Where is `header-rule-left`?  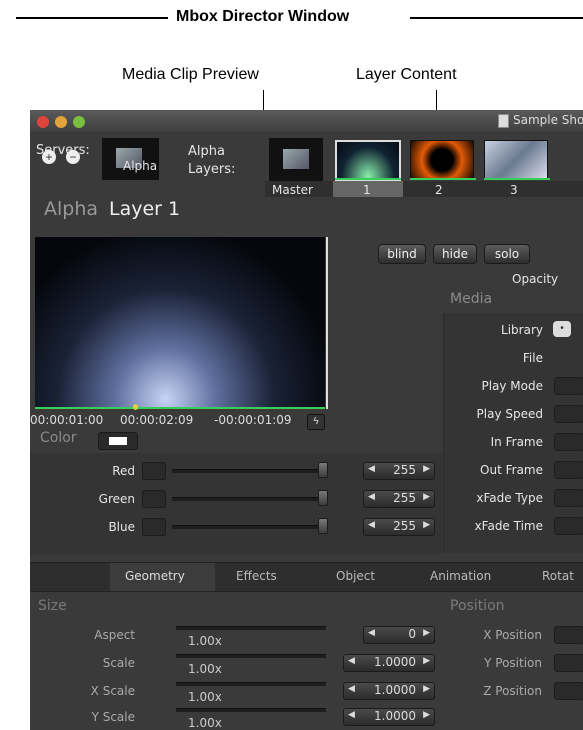
header-rule-left is located at coordinates (92, 18).